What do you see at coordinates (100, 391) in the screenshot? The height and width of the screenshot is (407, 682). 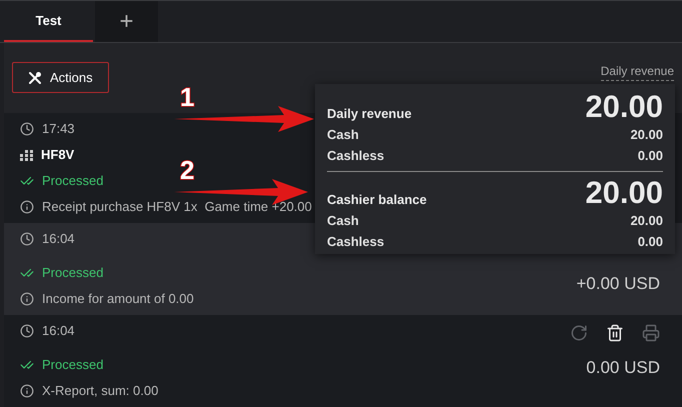 I see `row-description: X-Report, sum: 0.00` at bounding box center [100, 391].